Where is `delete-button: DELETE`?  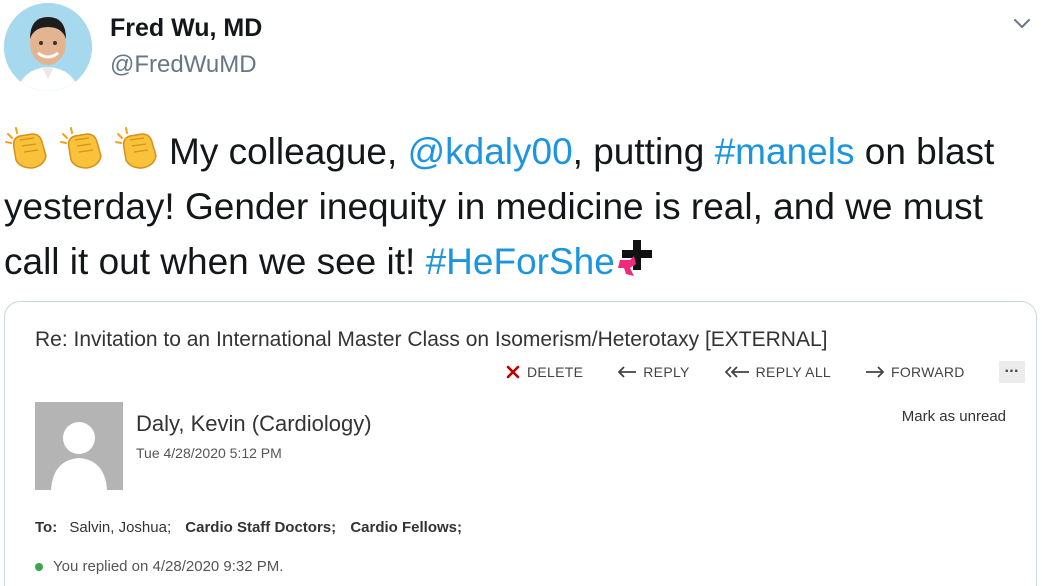 delete-button: DELETE is located at coordinates (544, 372).